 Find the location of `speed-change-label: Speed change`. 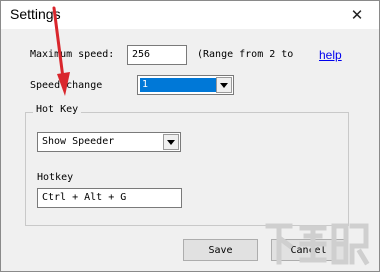

speed-change-label: Speed change is located at coordinates (66, 85).